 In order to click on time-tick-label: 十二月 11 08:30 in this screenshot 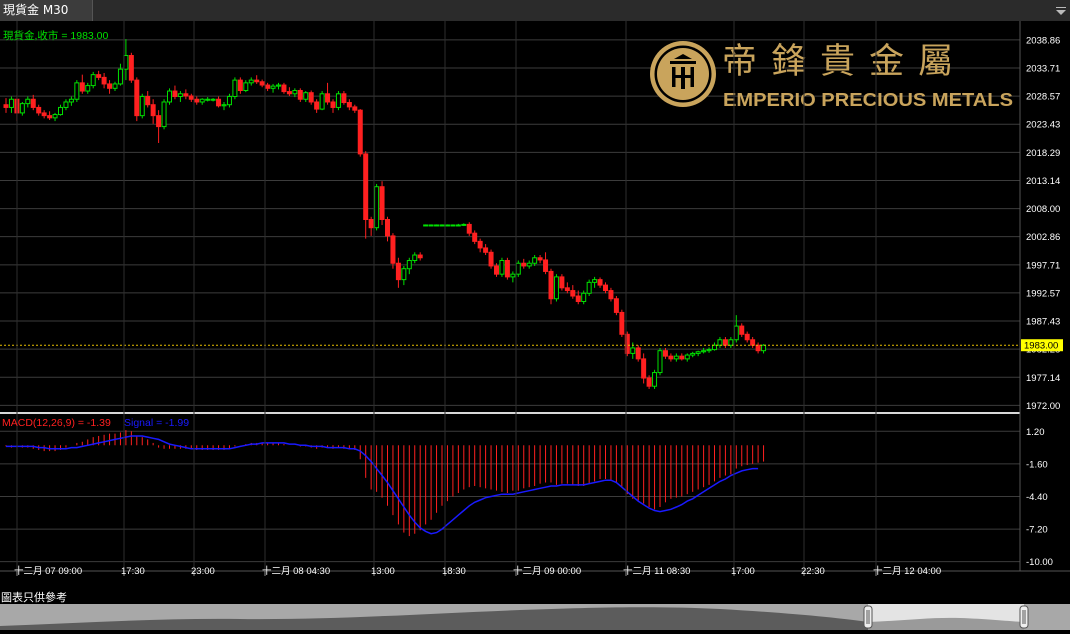, I will do `click(656, 571)`.